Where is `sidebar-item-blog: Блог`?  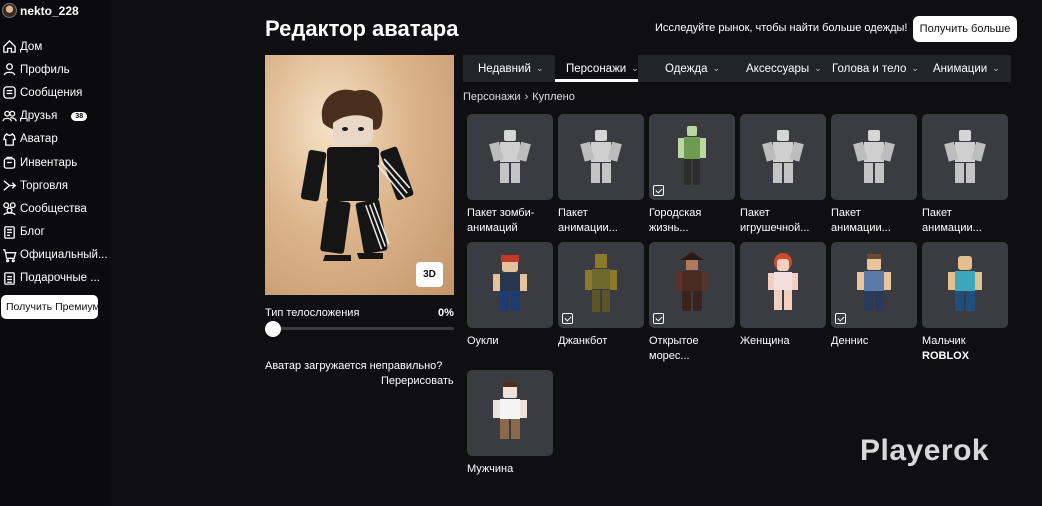
sidebar-item-blog: Блог is located at coordinates (55, 232).